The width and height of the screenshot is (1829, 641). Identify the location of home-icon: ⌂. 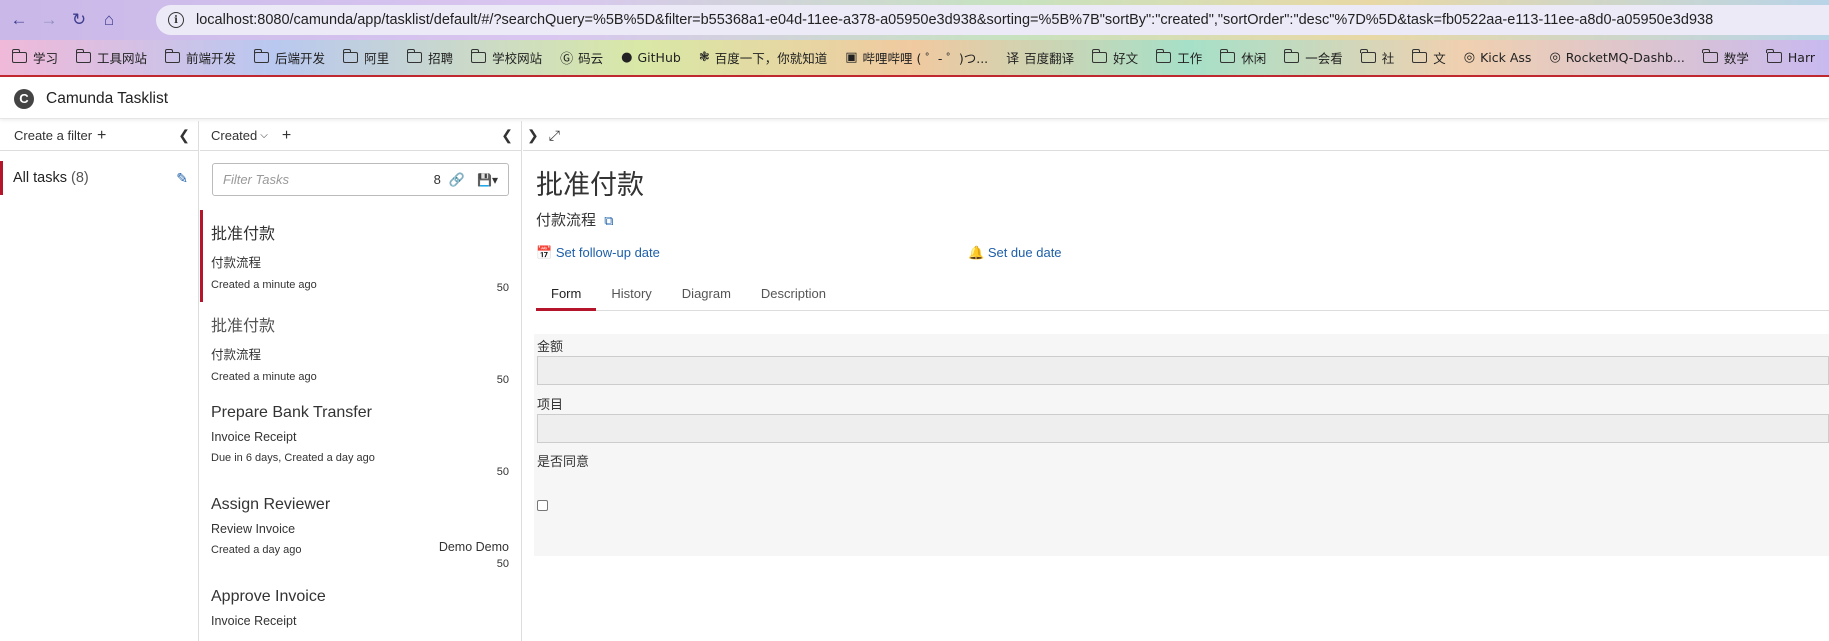
(109, 20).